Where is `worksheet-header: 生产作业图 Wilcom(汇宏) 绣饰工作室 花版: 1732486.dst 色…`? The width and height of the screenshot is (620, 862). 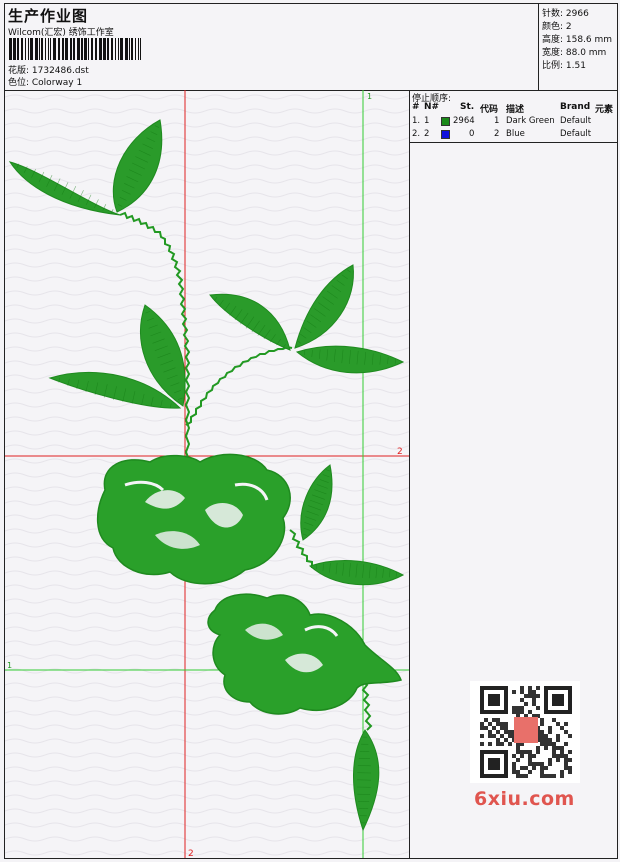 worksheet-header: 生产作业图 Wilcom(汇宏) 绣饰工作室 花版: 1732486.dst 色… is located at coordinates (311, 47).